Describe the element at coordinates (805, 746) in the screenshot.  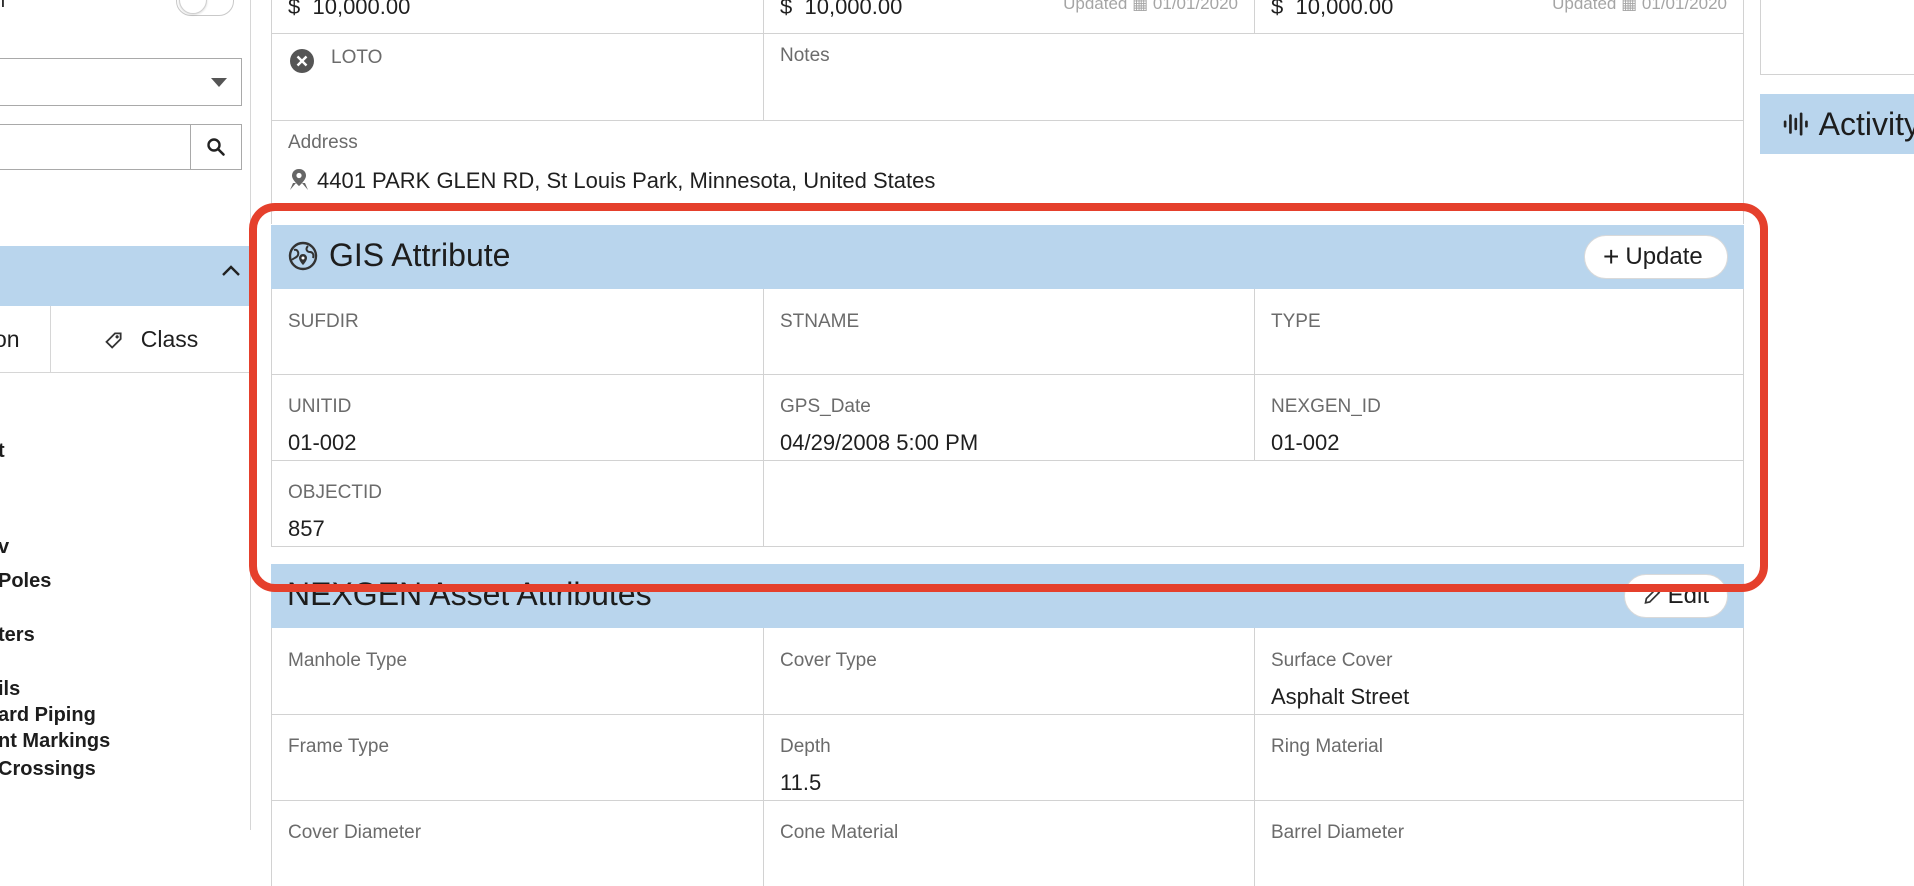
I see `field-label: Depth` at that location.